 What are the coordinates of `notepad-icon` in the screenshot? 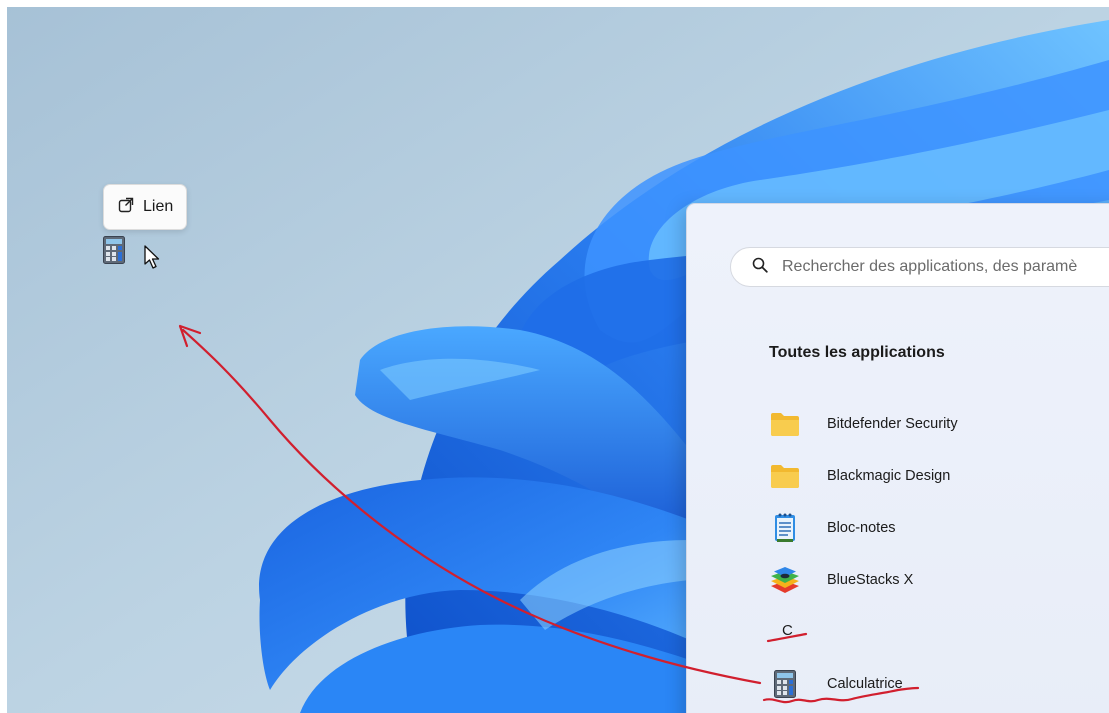 It's located at (785, 528).